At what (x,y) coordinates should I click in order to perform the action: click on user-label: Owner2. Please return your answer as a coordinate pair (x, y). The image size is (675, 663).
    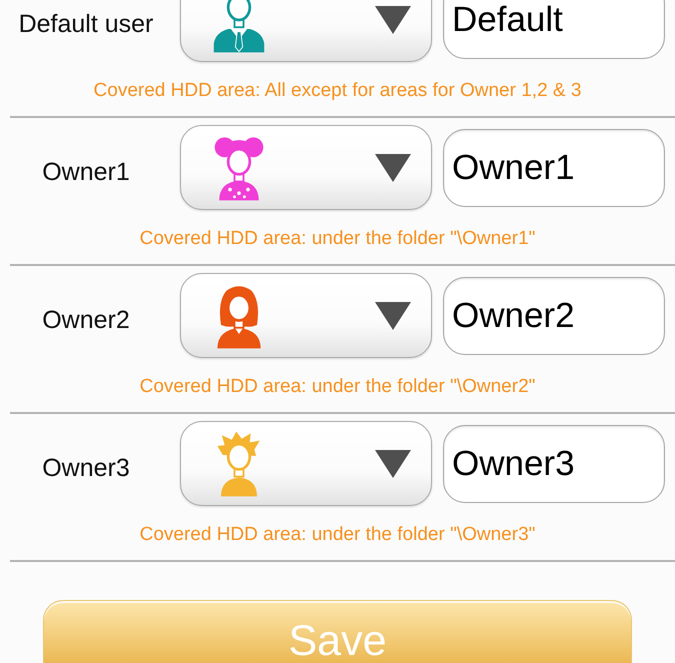
    Looking at the image, I should click on (86, 320).